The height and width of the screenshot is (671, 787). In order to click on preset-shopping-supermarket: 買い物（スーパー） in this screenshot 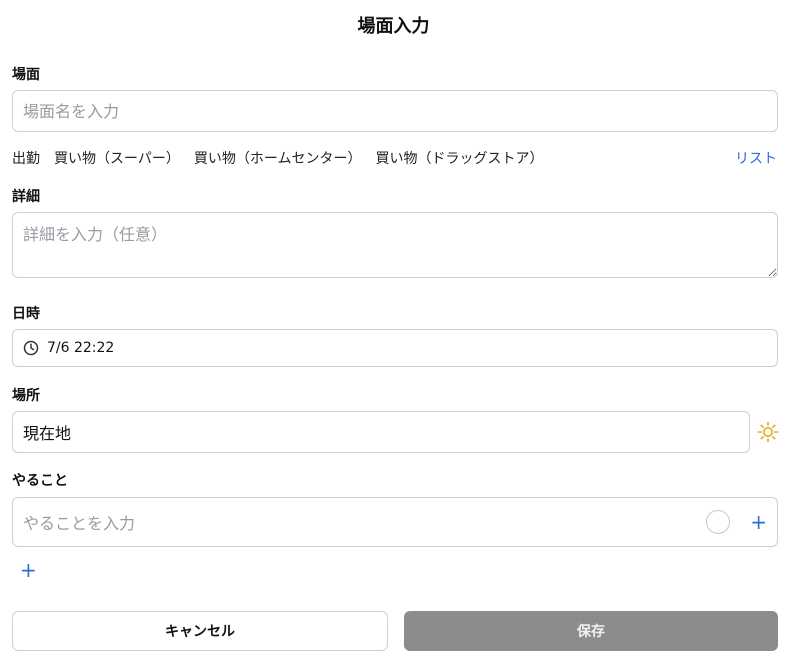, I will do `click(117, 158)`.